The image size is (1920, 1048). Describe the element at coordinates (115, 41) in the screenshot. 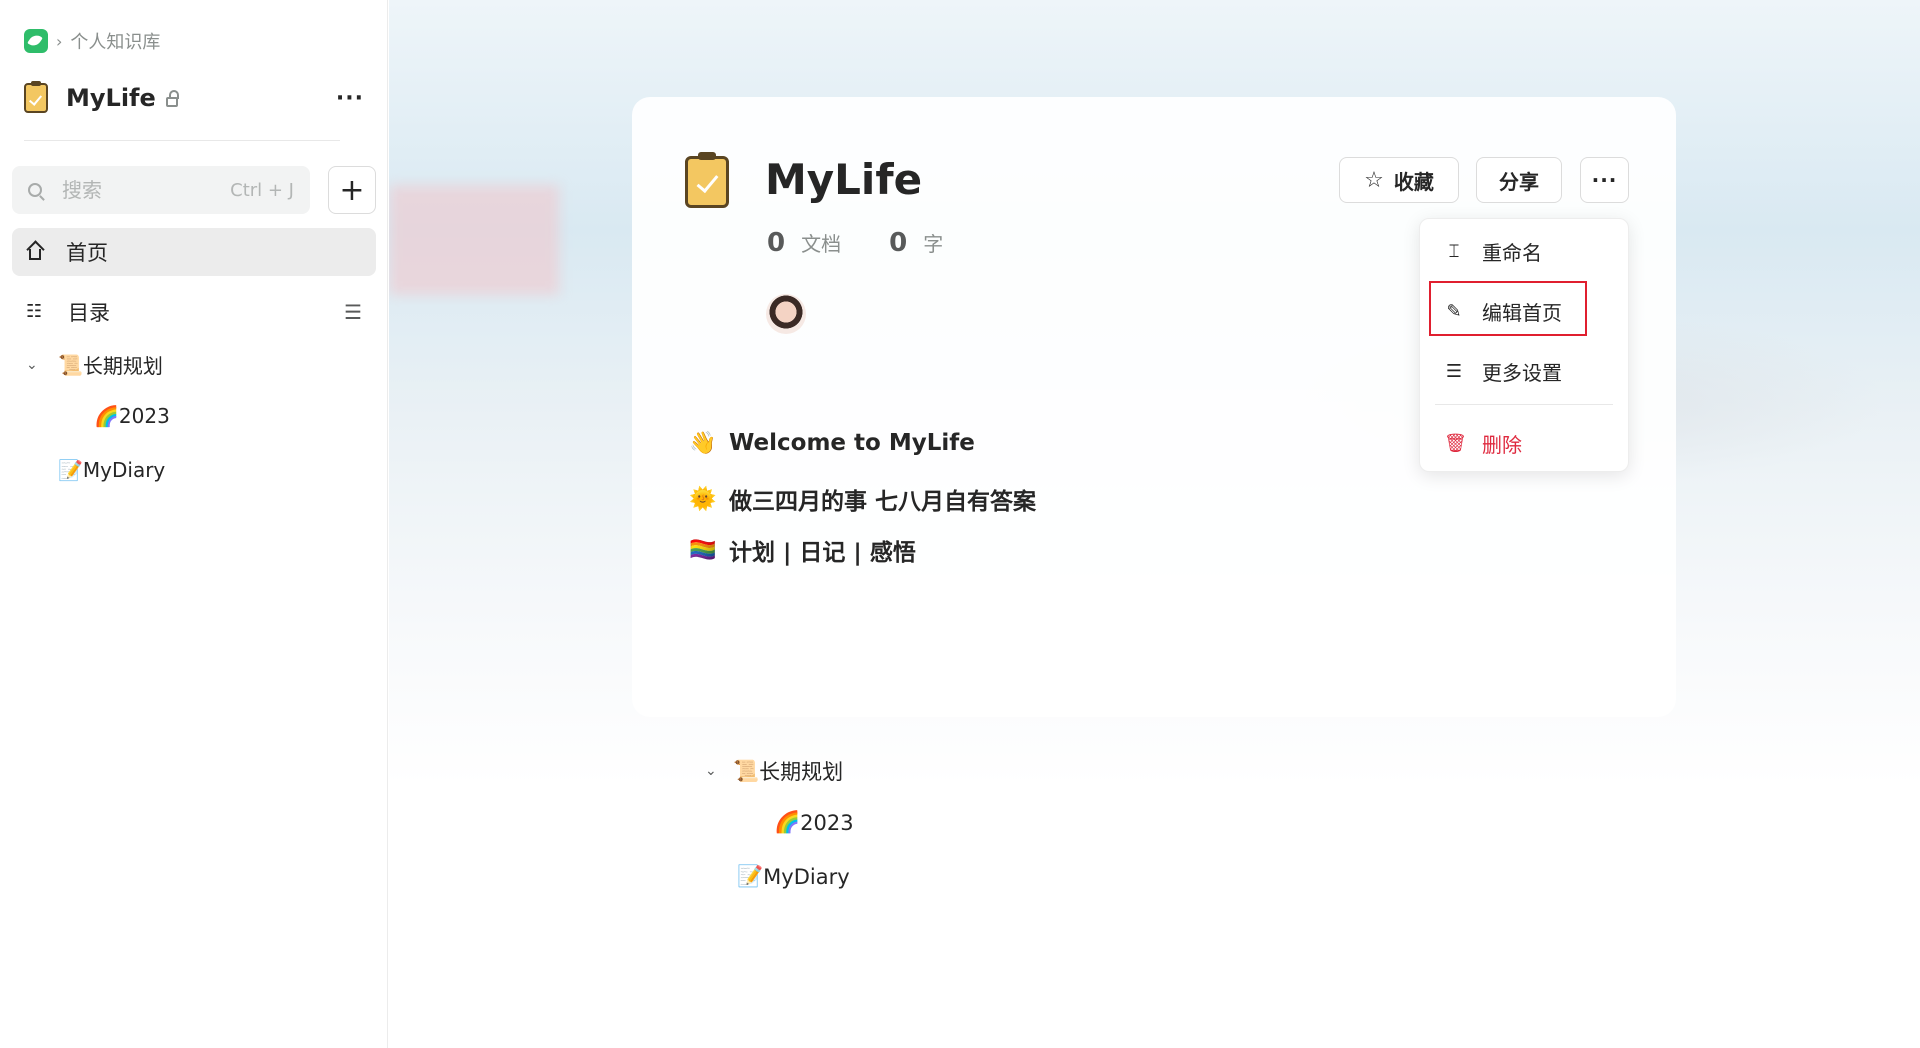

I see `breadcrumb-link: 个人知识库` at that location.